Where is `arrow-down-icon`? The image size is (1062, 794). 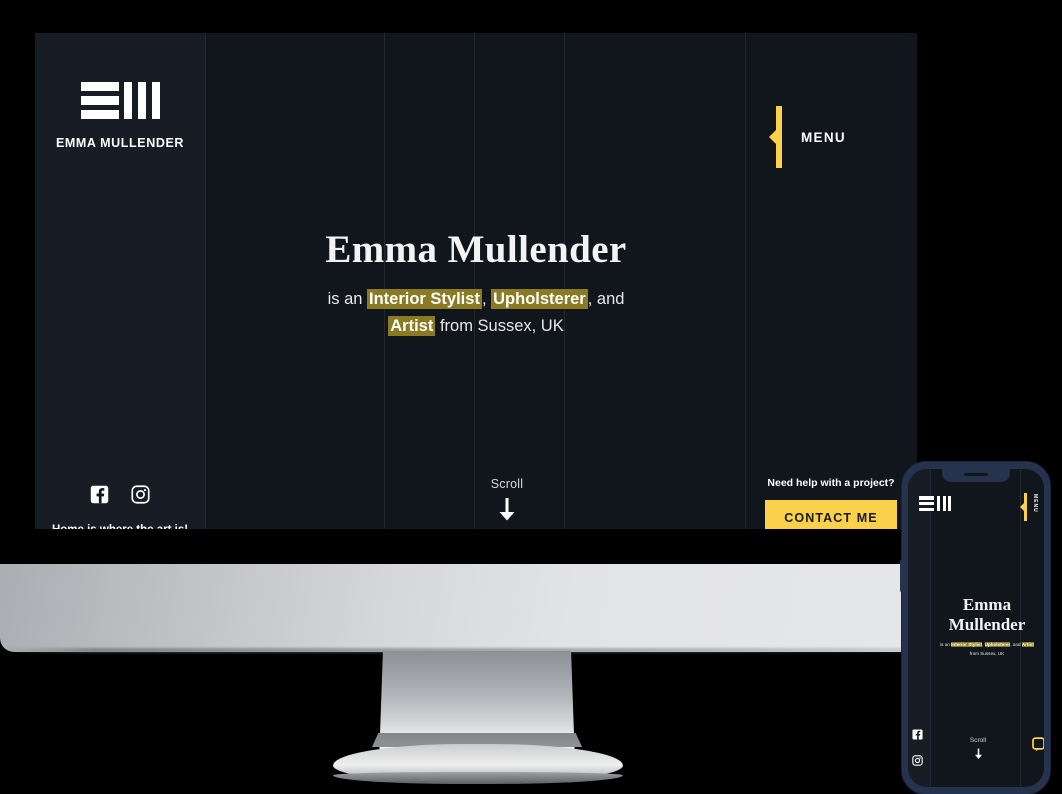
arrow-down-icon is located at coordinates (507, 512).